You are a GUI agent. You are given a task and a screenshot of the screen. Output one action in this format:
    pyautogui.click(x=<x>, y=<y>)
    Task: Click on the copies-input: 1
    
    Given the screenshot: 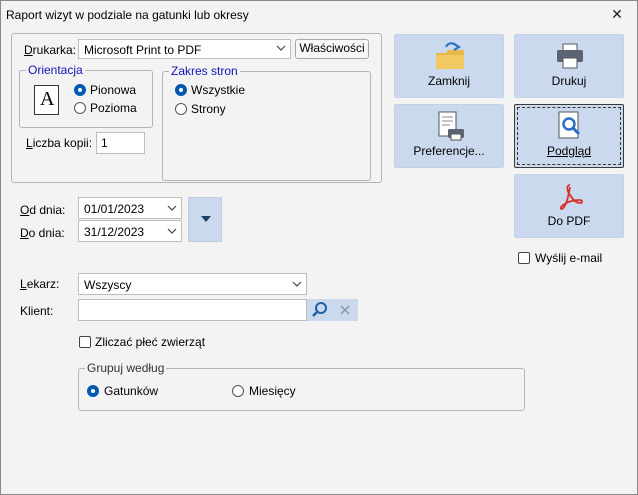 What is the action you would take?
    pyautogui.click(x=120, y=143)
    